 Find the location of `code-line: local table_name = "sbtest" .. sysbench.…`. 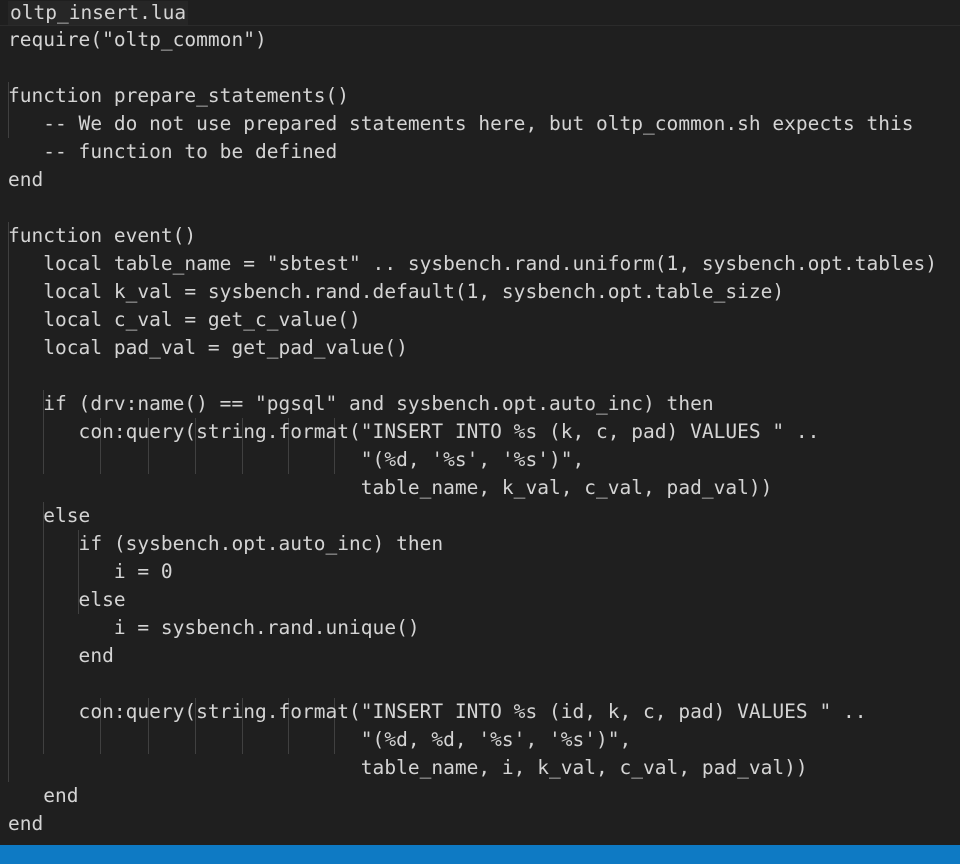

code-line: local table_name = "sbtest" .. sysbench.… is located at coordinates (472, 264).